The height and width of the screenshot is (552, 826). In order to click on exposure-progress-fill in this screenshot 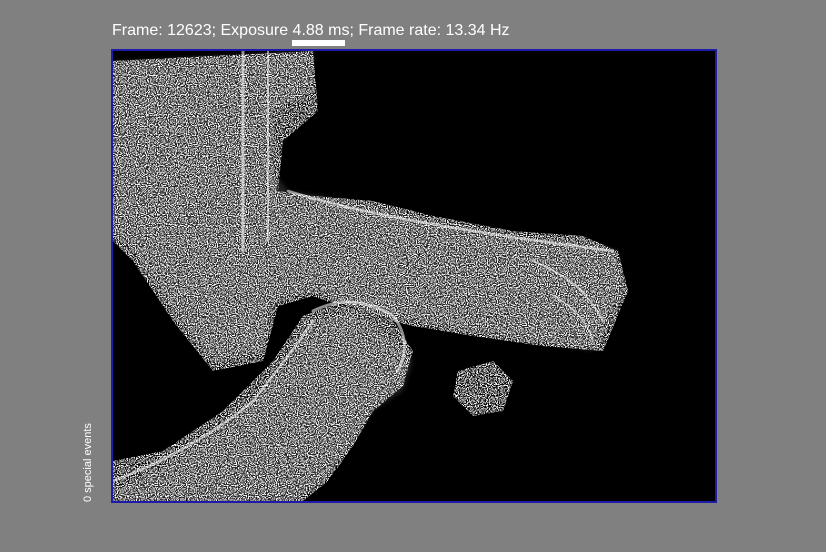, I will do `click(318, 43)`.